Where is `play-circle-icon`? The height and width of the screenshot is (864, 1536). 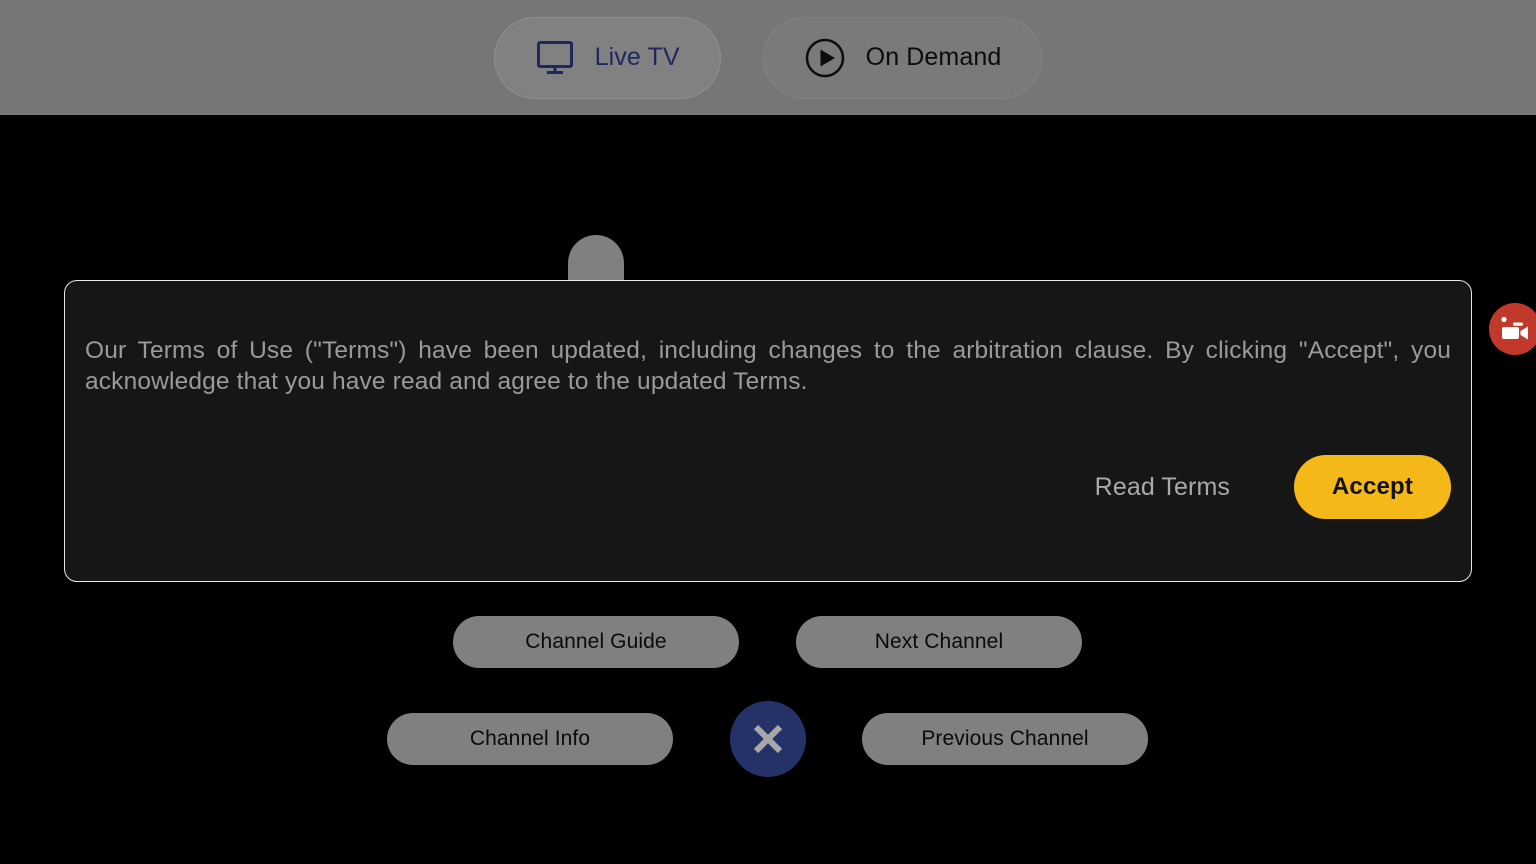 play-circle-icon is located at coordinates (825, 58).